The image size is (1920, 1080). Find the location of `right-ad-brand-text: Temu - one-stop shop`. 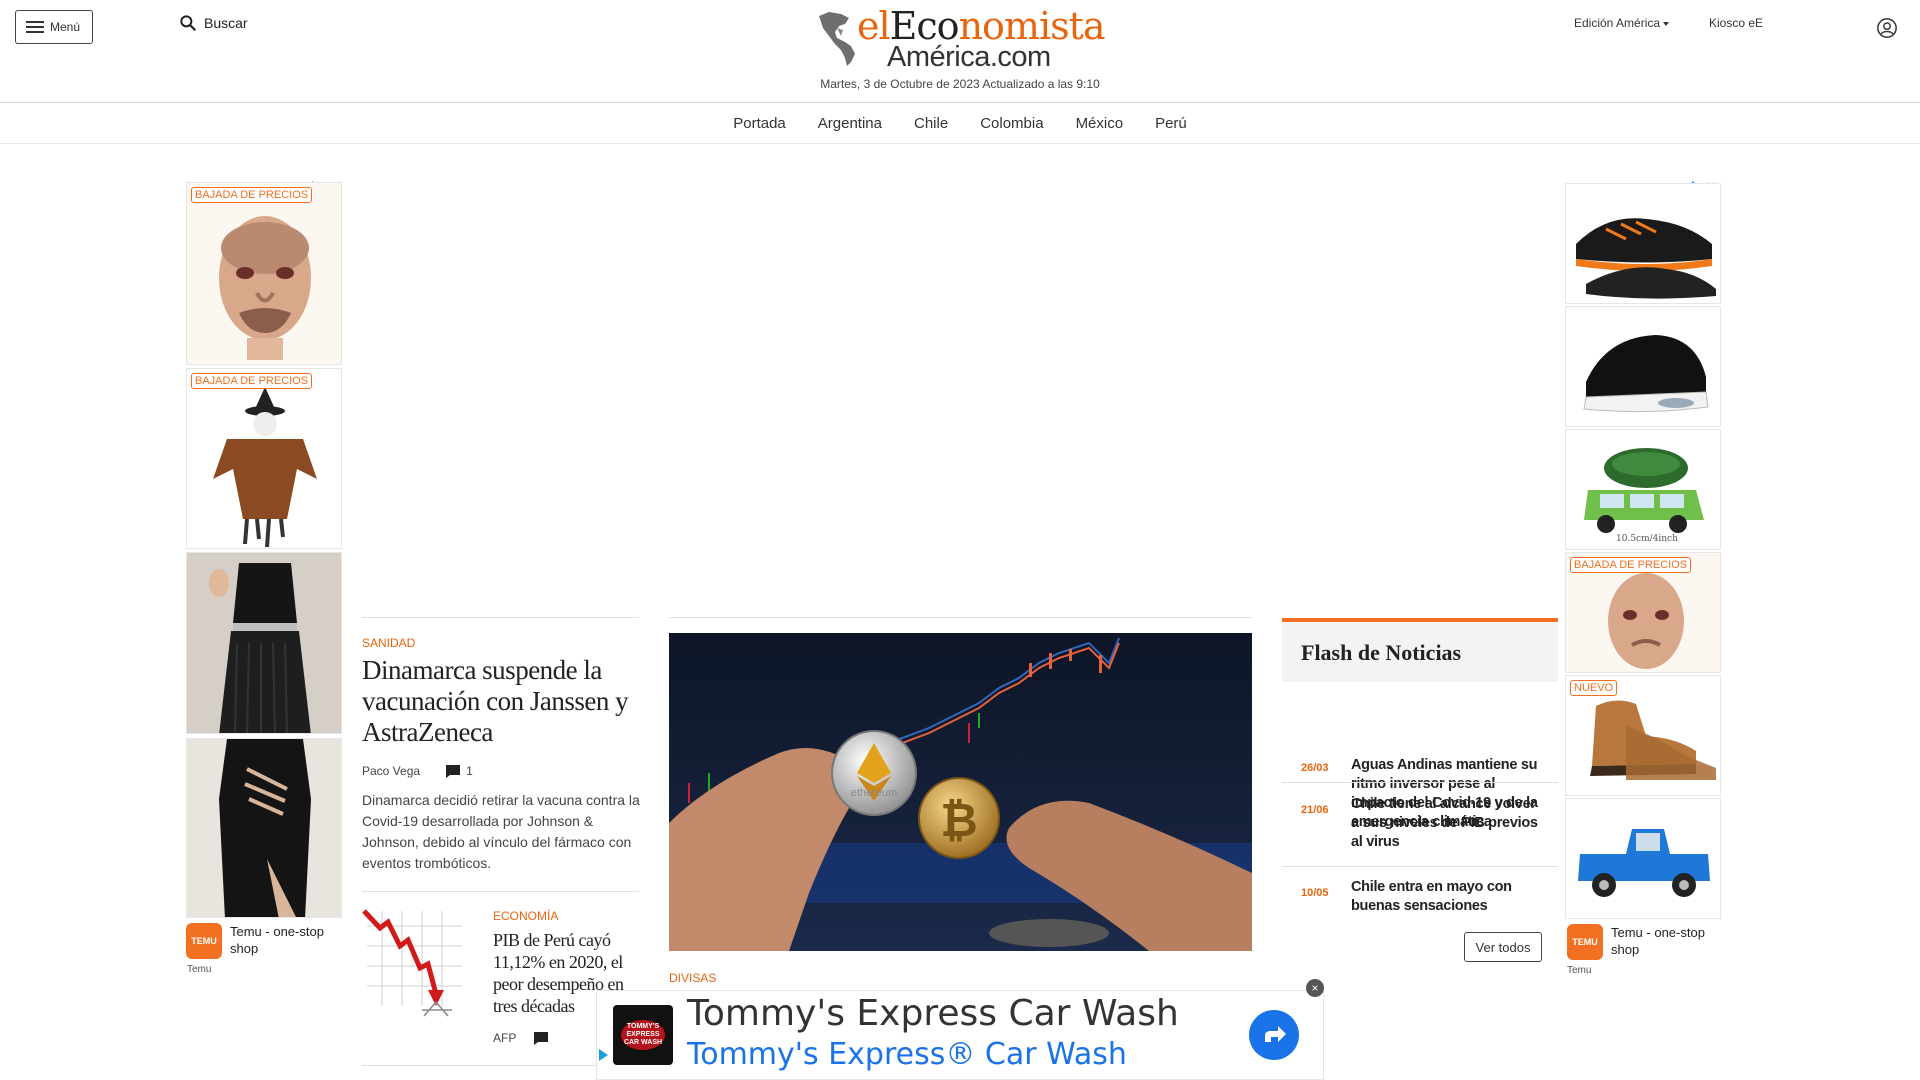

right-ad-brand-text: Temu - one-stop shop is located at coordinates (1658, 941).